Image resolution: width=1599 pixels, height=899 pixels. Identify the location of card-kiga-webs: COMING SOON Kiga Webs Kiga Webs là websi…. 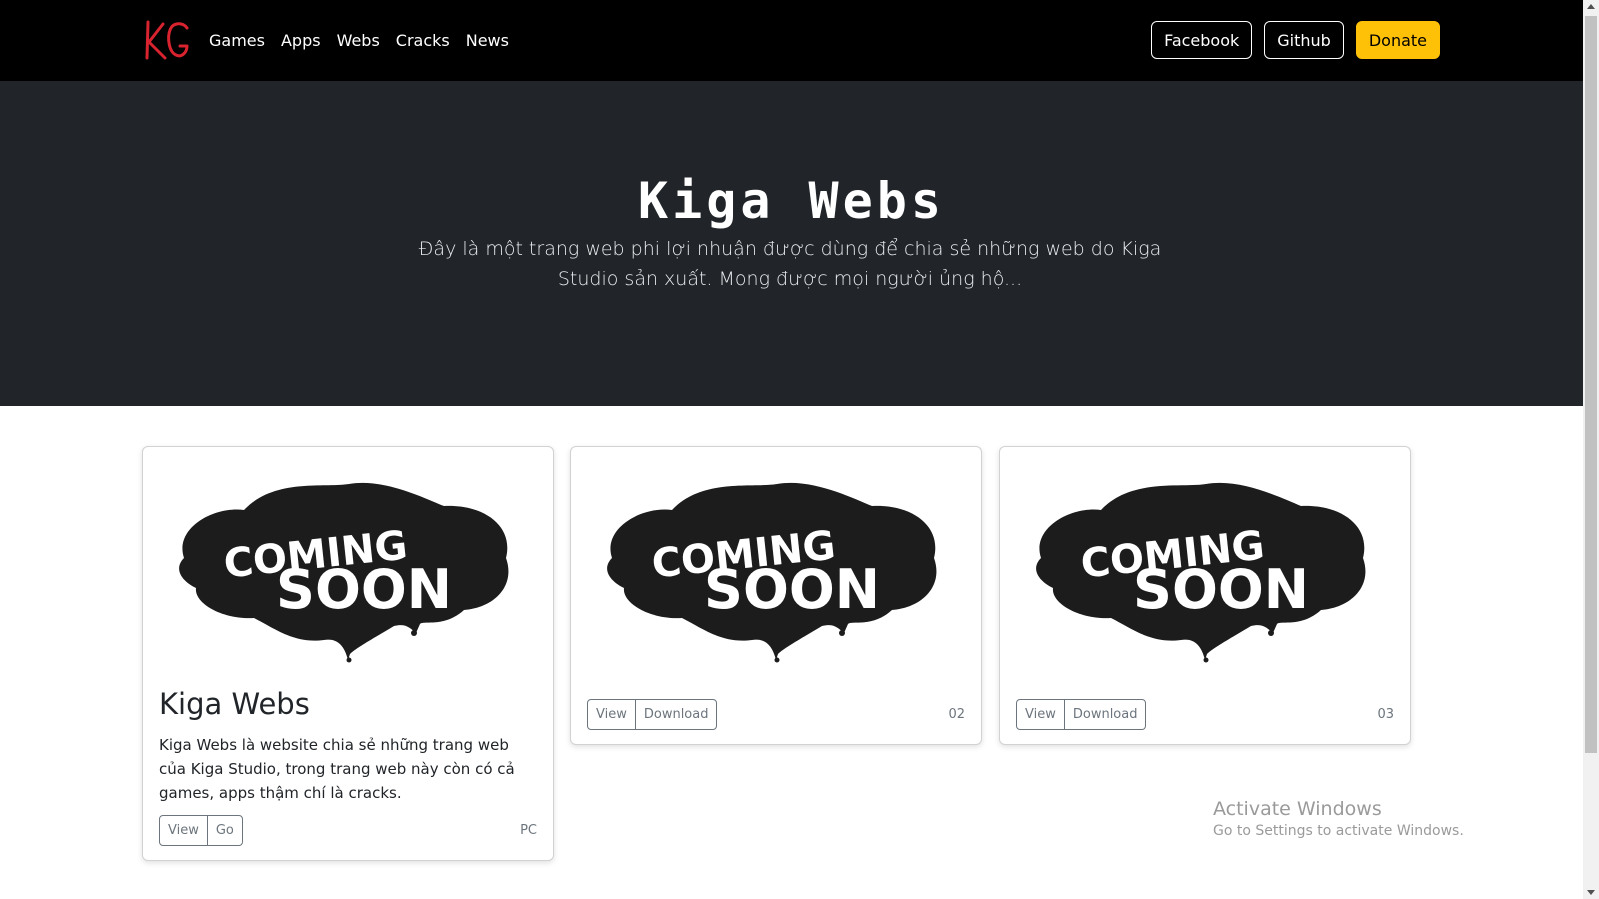
(348, 653).